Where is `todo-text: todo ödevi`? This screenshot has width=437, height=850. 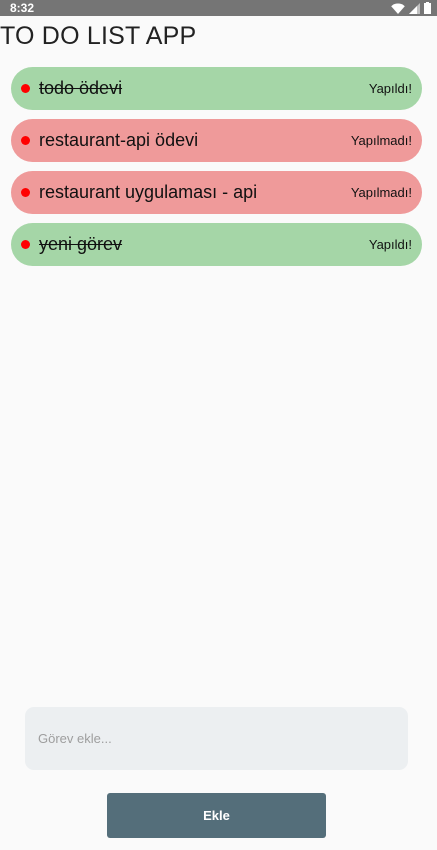
todo-text: todo ödevi is located at coordinates (81, 88).